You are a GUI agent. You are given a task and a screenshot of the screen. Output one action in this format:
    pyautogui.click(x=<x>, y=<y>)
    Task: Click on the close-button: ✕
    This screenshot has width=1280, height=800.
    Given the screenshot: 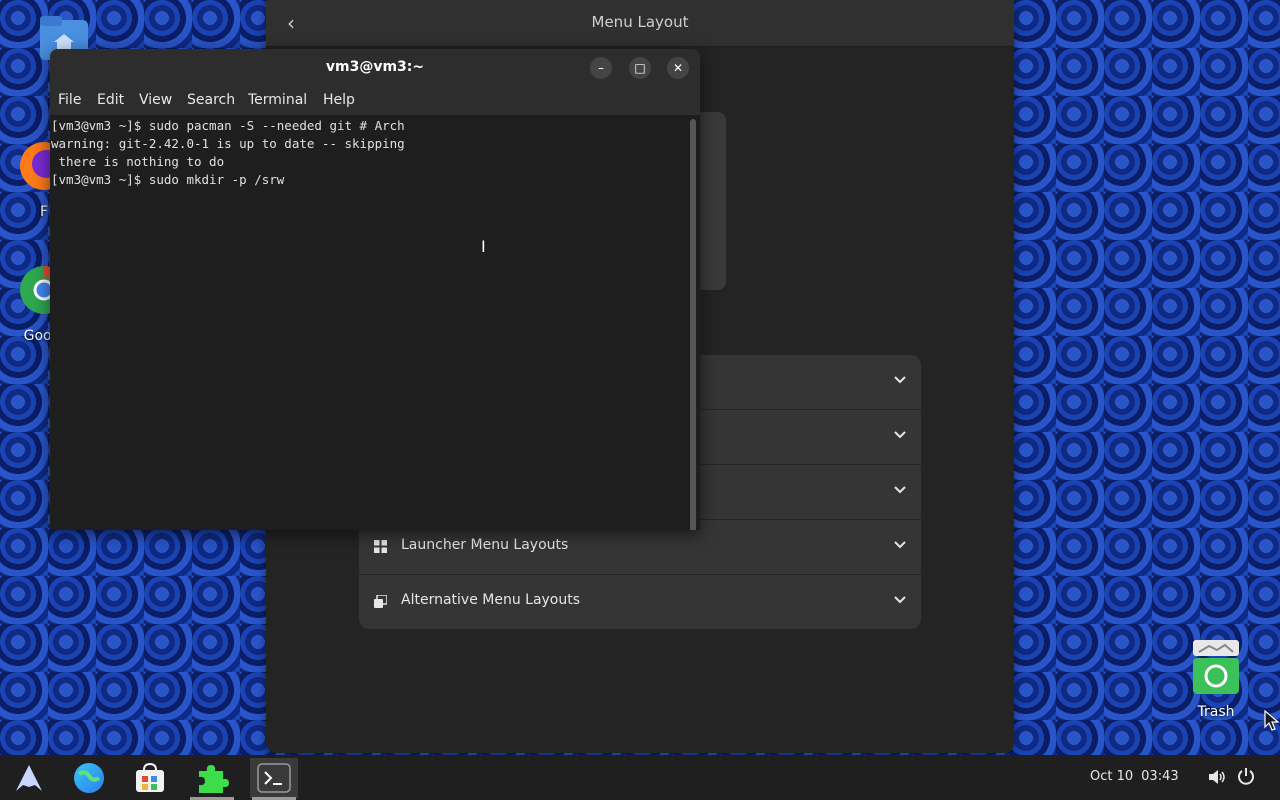 What is the action you would take?
    pyautogui.click(x=678, y=68)
    